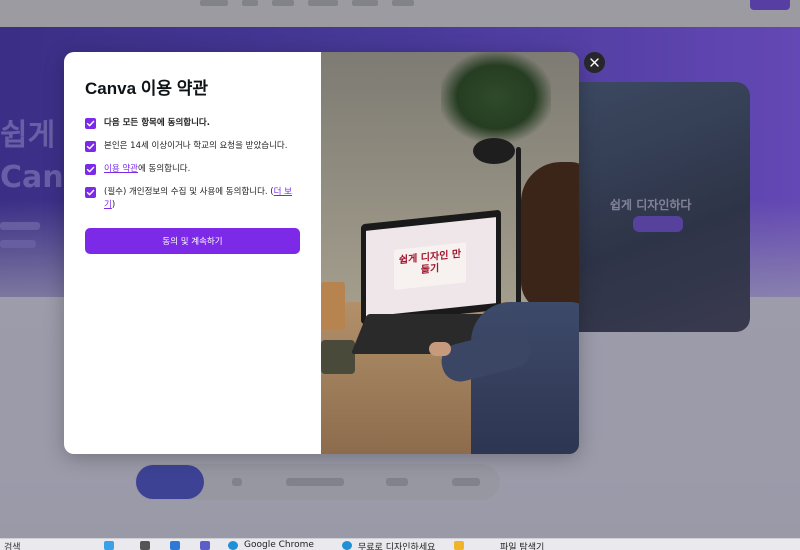 The image size is (800, 550). Describe the element at coordinates (396, 545) in the screenshot. I see `taskbar-item-canva: 무료로 디자인하세요` at that location.